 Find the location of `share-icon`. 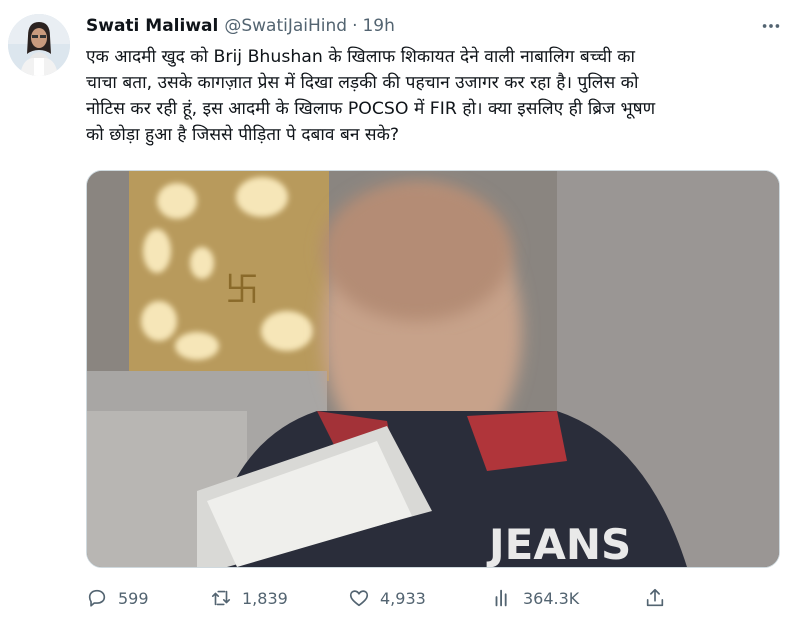

share-icon is located at coordinates (655, 597).